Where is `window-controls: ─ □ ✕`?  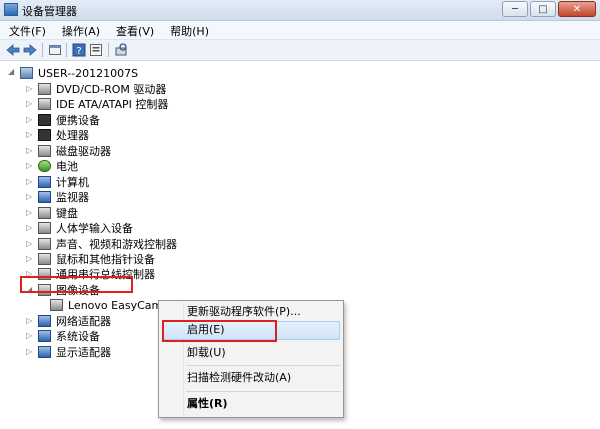 window-controls: ─ □ ✕ is located at coordinates (548, 9).